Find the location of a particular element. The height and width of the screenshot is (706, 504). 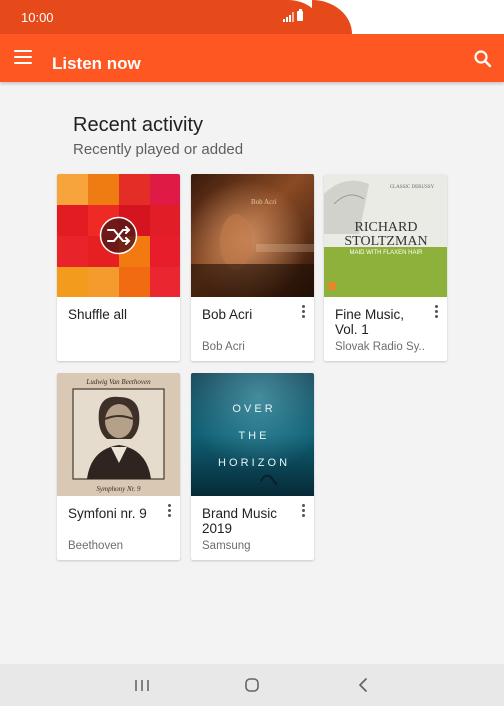

svg-text: T H E is located at coordinates (253, 436).